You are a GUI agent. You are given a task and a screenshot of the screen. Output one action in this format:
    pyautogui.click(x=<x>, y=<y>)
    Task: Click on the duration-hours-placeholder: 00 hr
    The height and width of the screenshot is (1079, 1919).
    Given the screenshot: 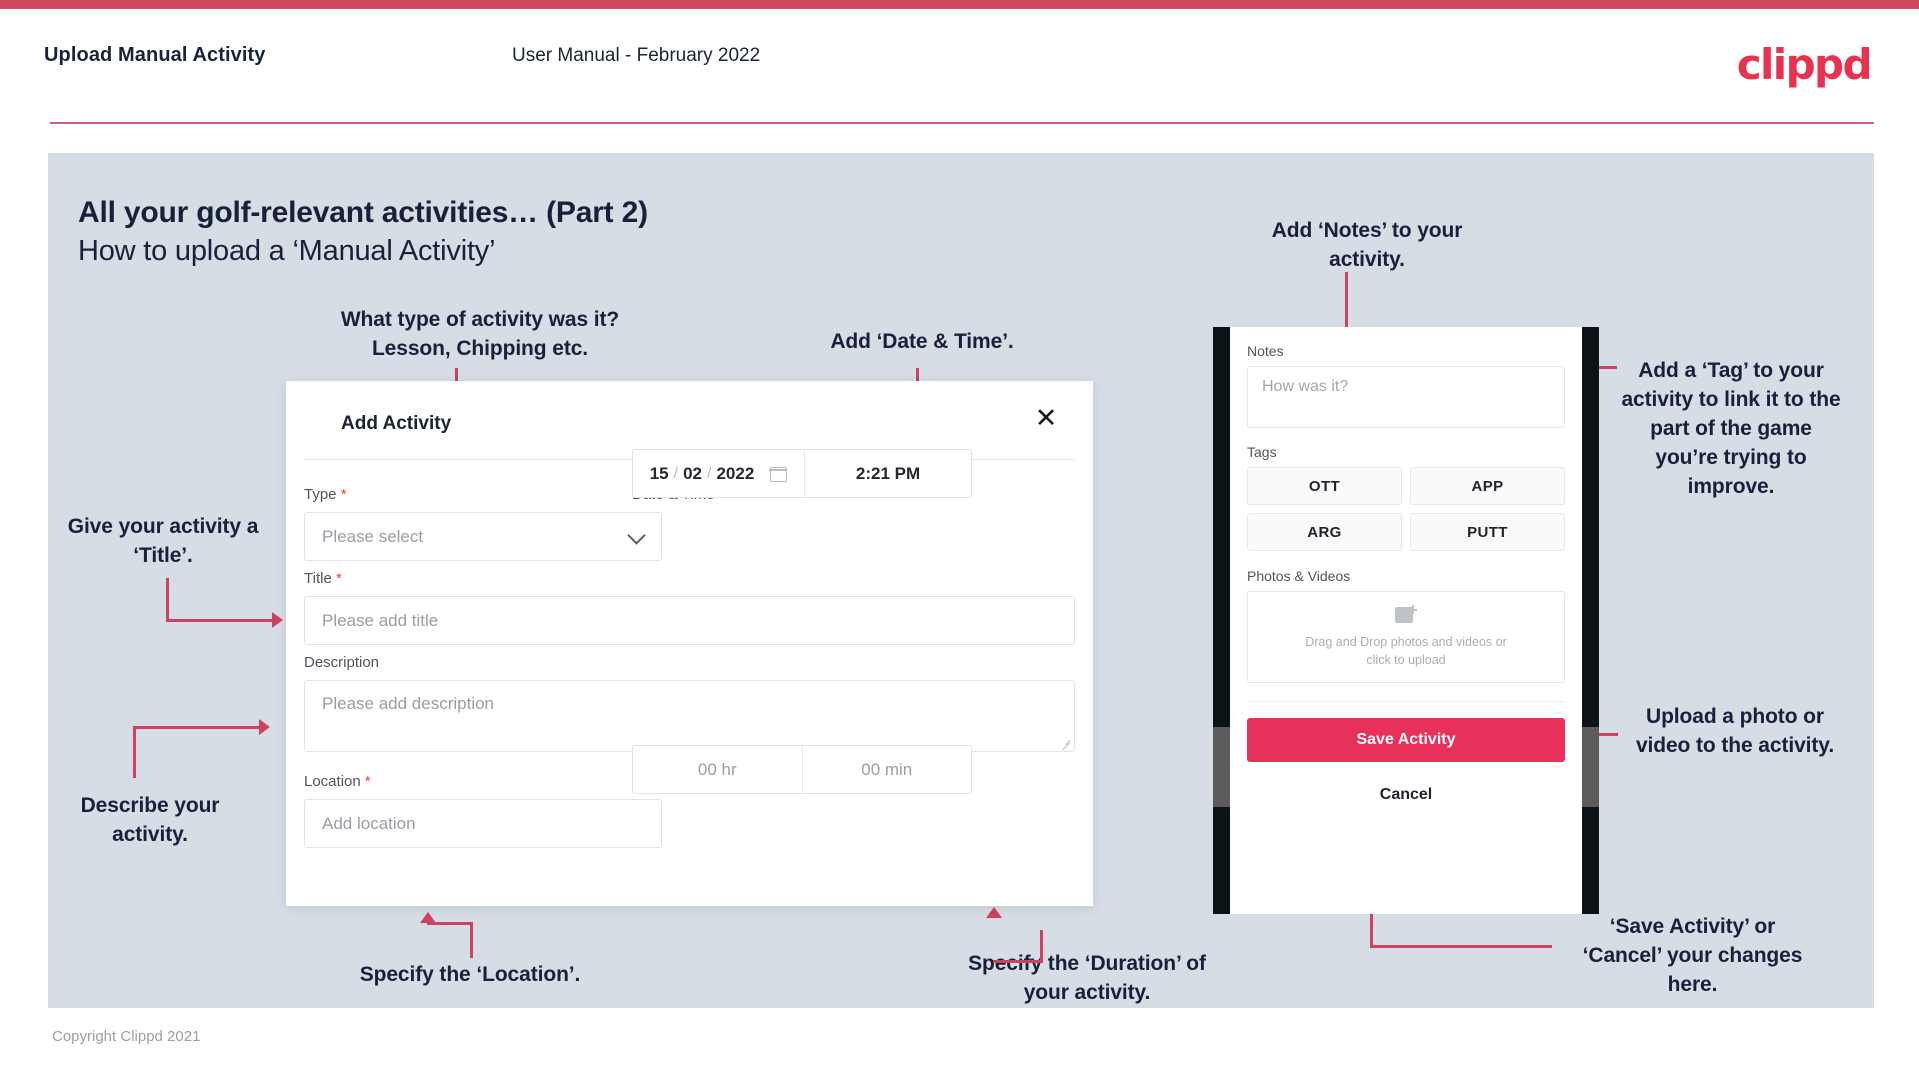 What is the action you would take?
    pyautogui.click(x=717, y=769)
    